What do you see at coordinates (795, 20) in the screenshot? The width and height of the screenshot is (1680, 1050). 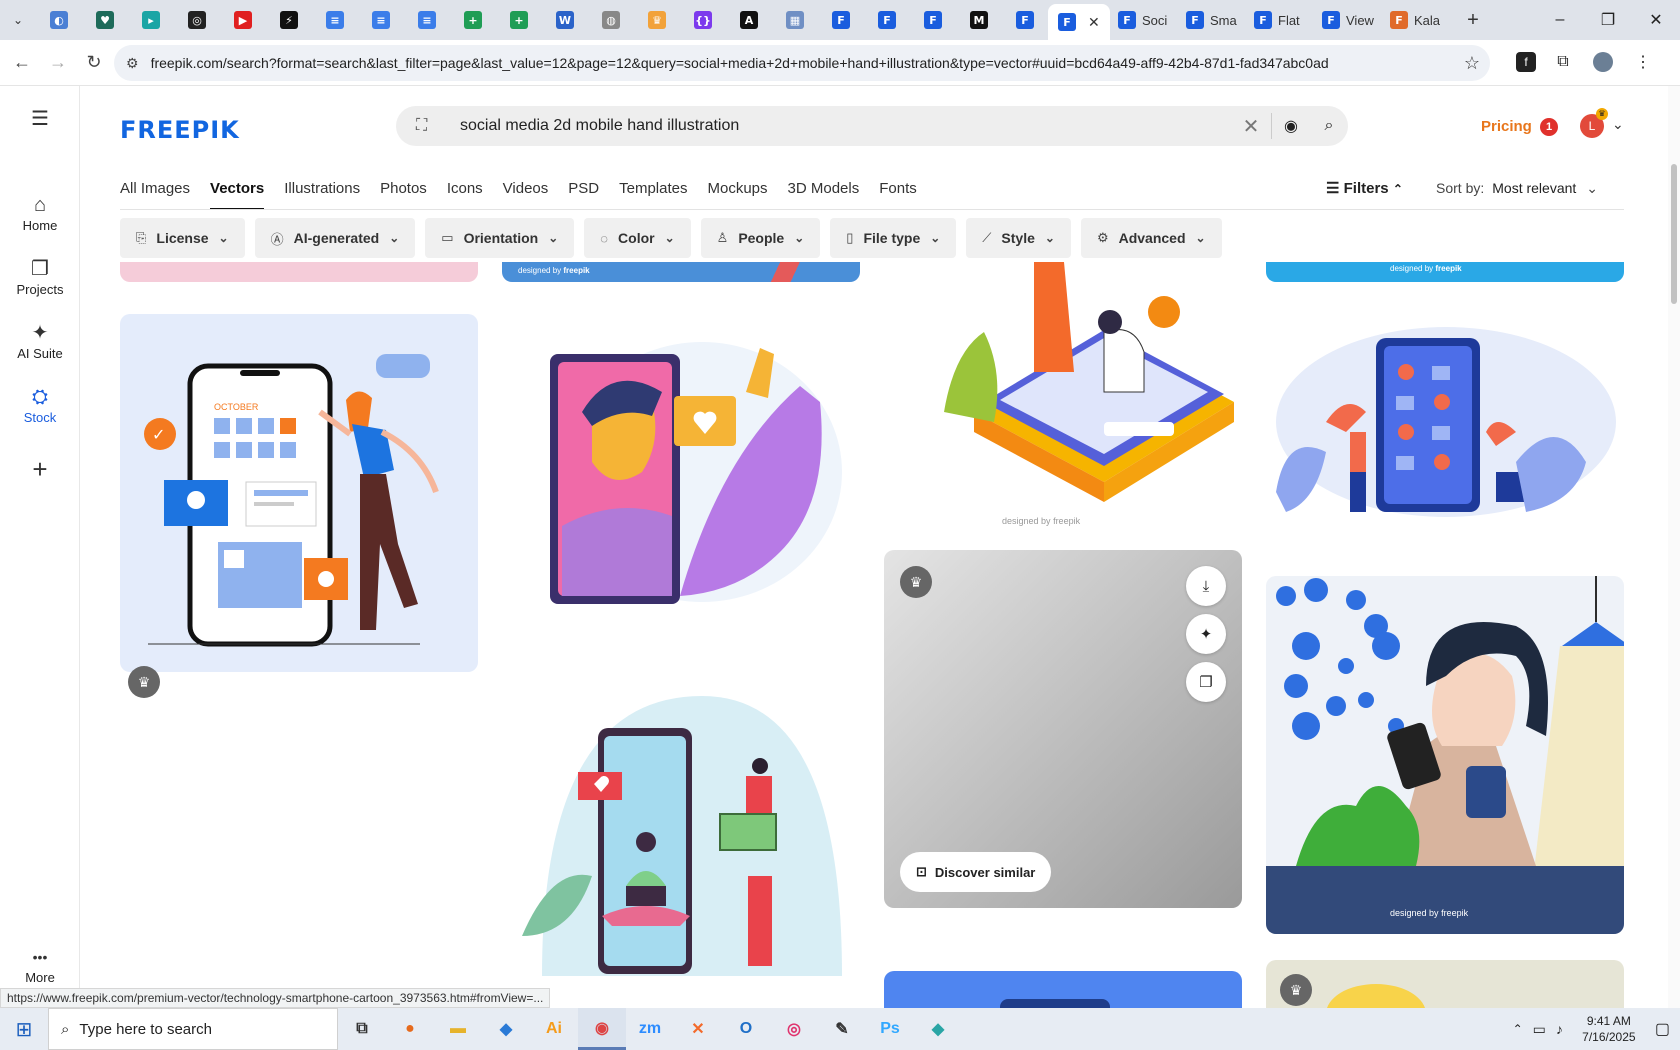 I see `browser-tab: ▦` at bounding box center [795, 20].